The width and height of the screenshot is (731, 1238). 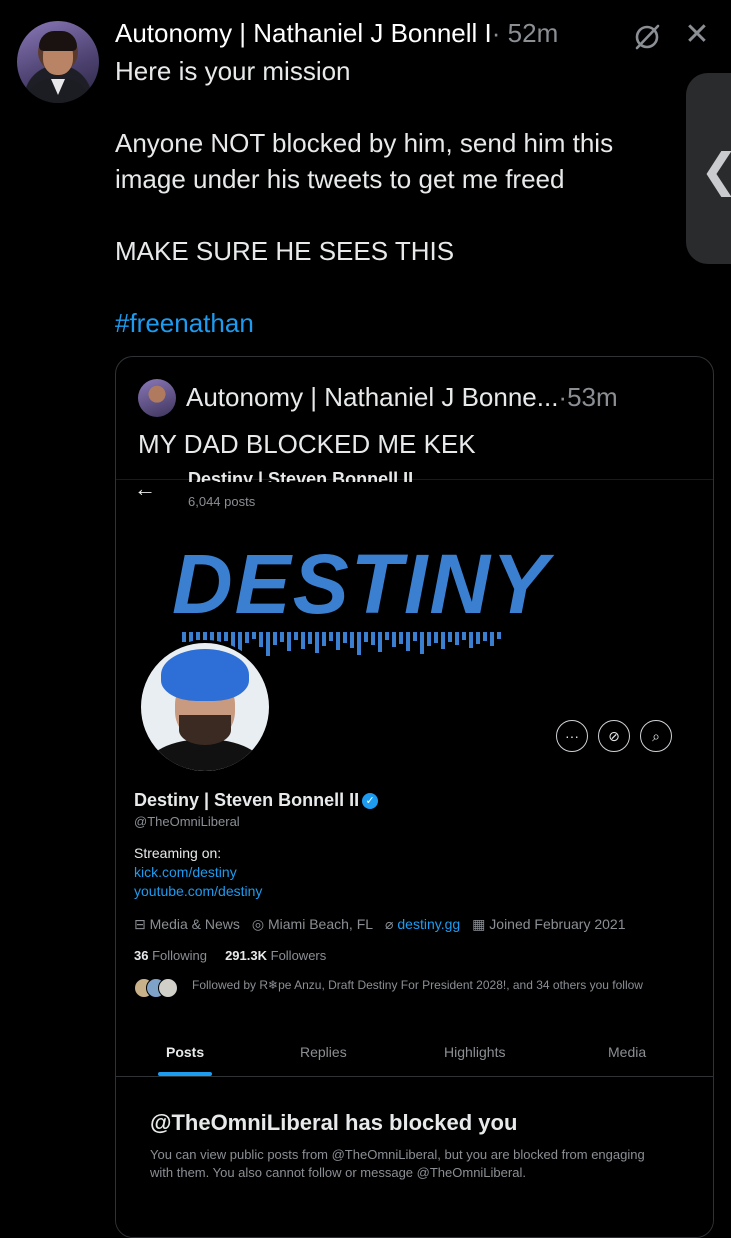 What do you see at coordinates (205, 730) in the screenshot?
I see `profile-avatar-beard` at bounding box center [205, 730].